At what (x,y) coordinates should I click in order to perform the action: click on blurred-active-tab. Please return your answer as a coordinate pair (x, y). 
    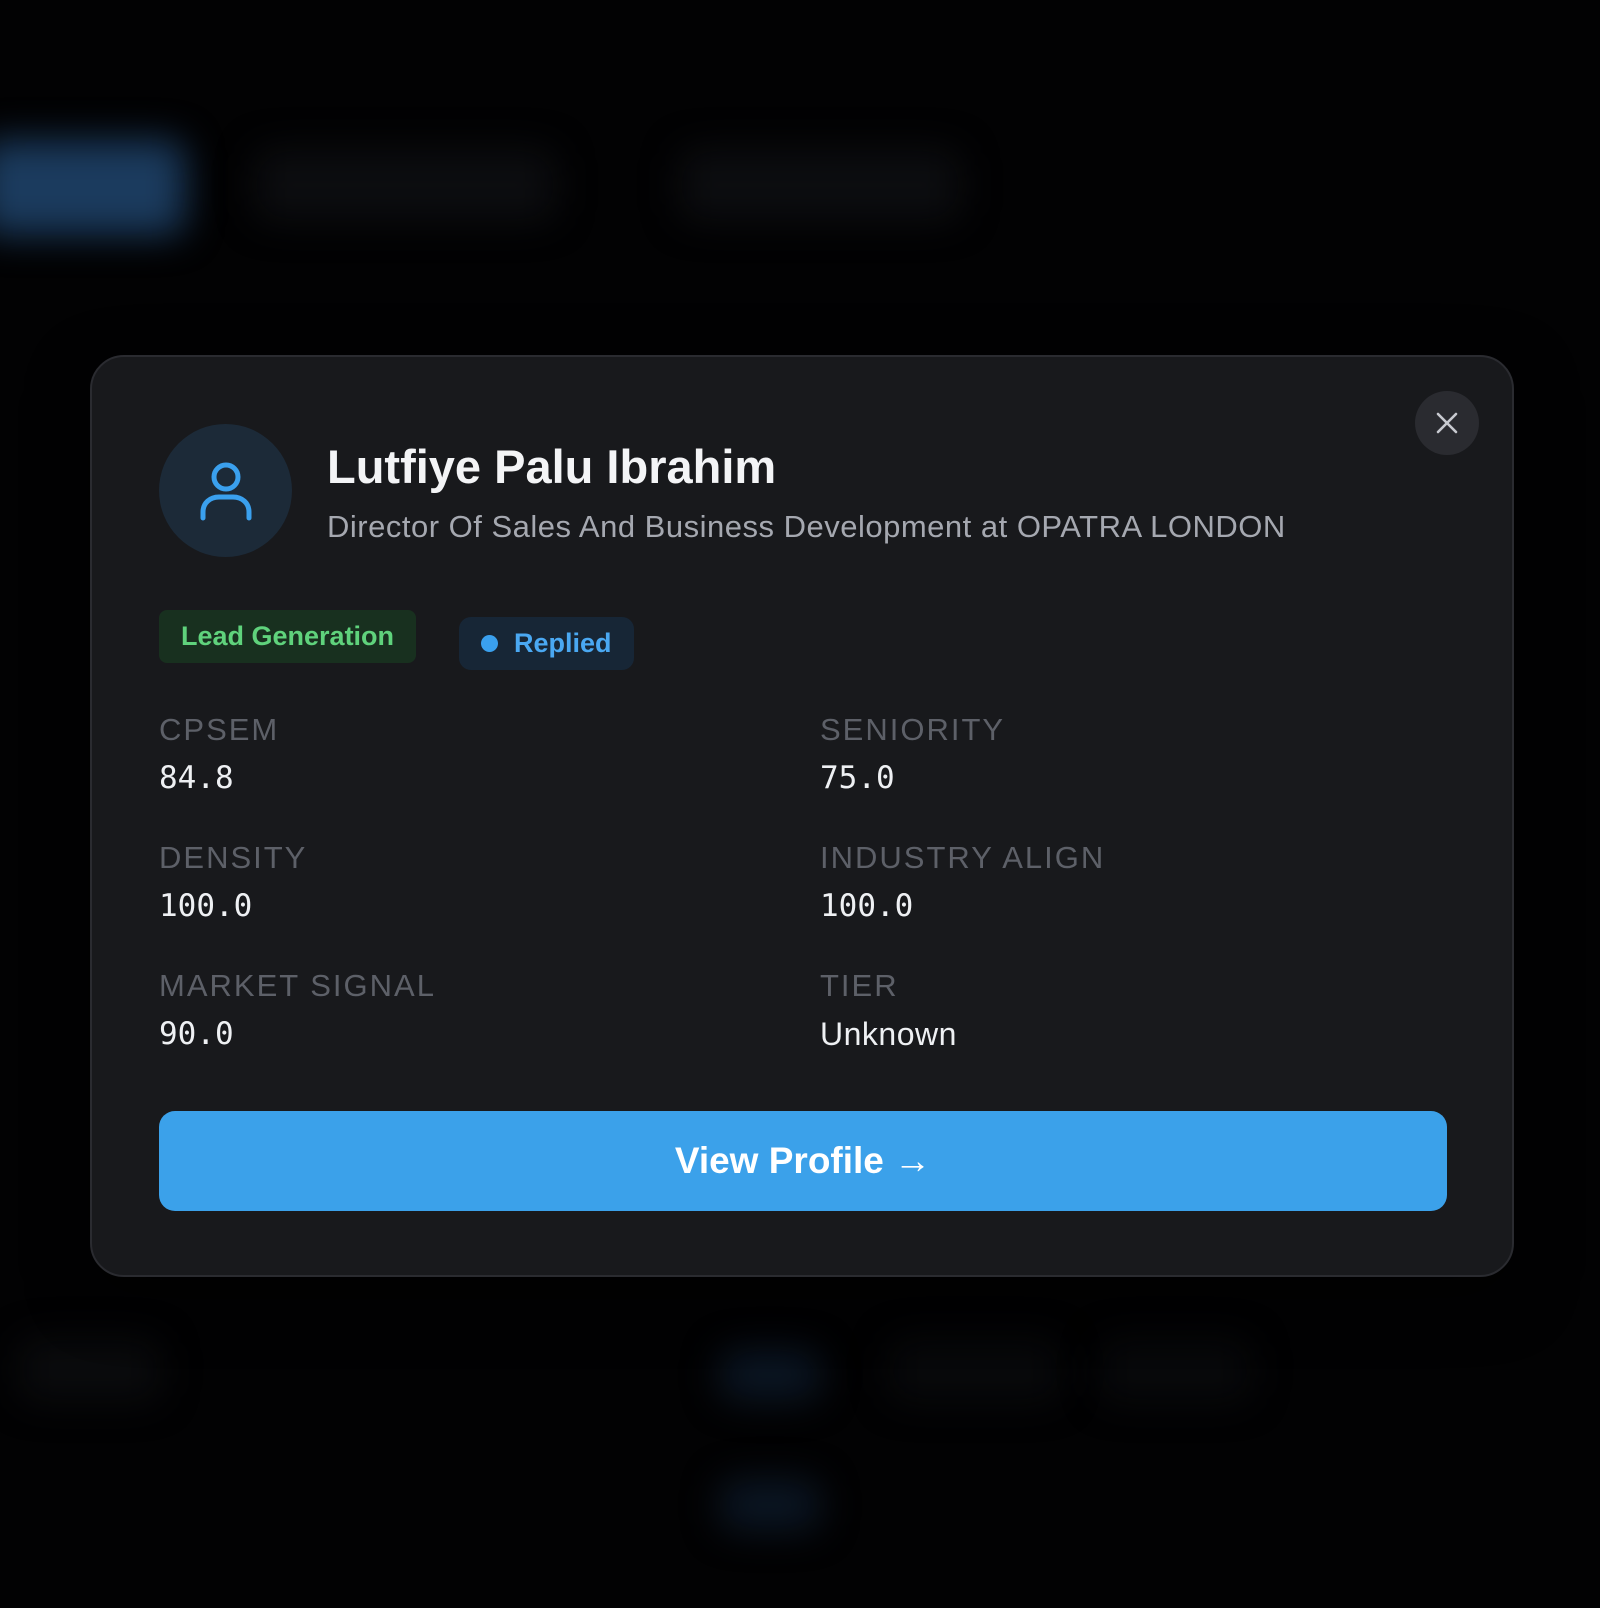
    Looking at the image, I should click on (92, 187).